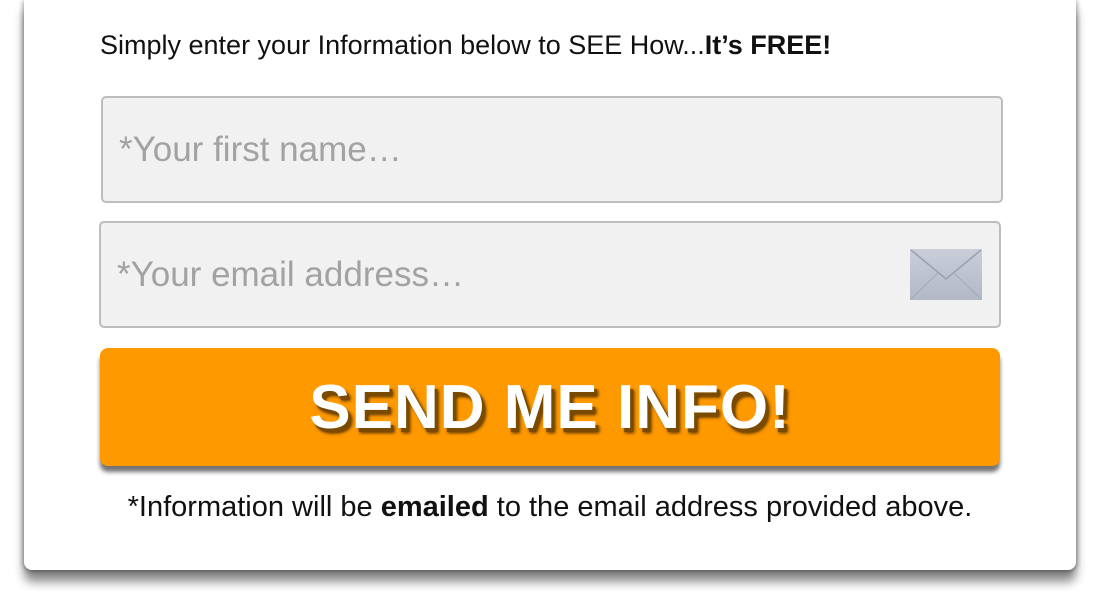 The width and height of the screenshot is (1100, 614). Describe the element at coordinates (946, 274) in the screenshot. I see `envelope-icon` at that location.